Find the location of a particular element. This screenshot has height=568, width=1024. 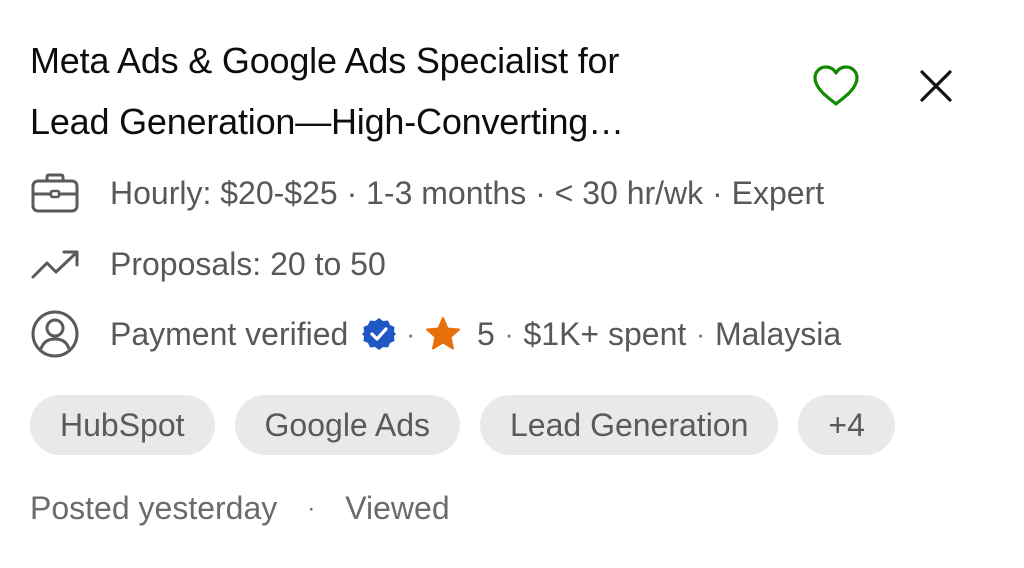

skill-chip-hubspot: HubSpot is located at coordinates (122, 425).